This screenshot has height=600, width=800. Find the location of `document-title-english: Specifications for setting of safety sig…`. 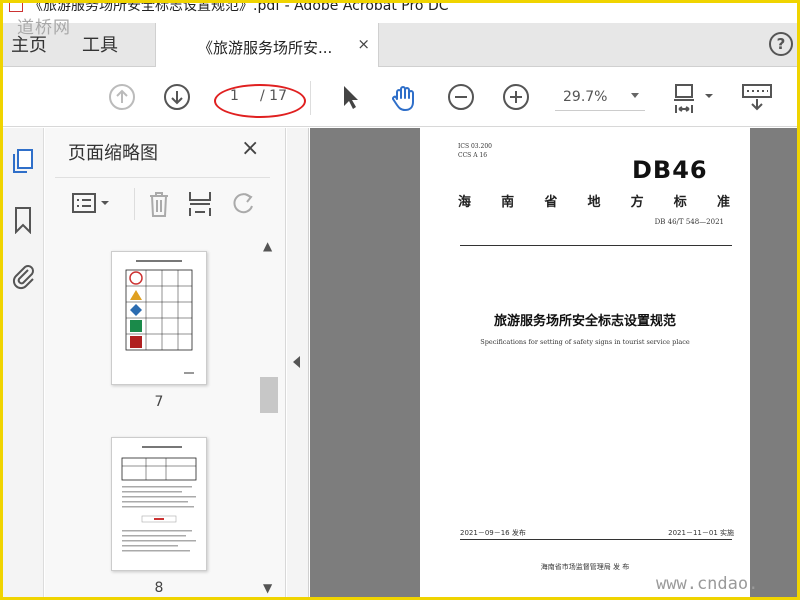

document-title-english: Specifications for setting of safety sig… is located at coordinates (585, 342).